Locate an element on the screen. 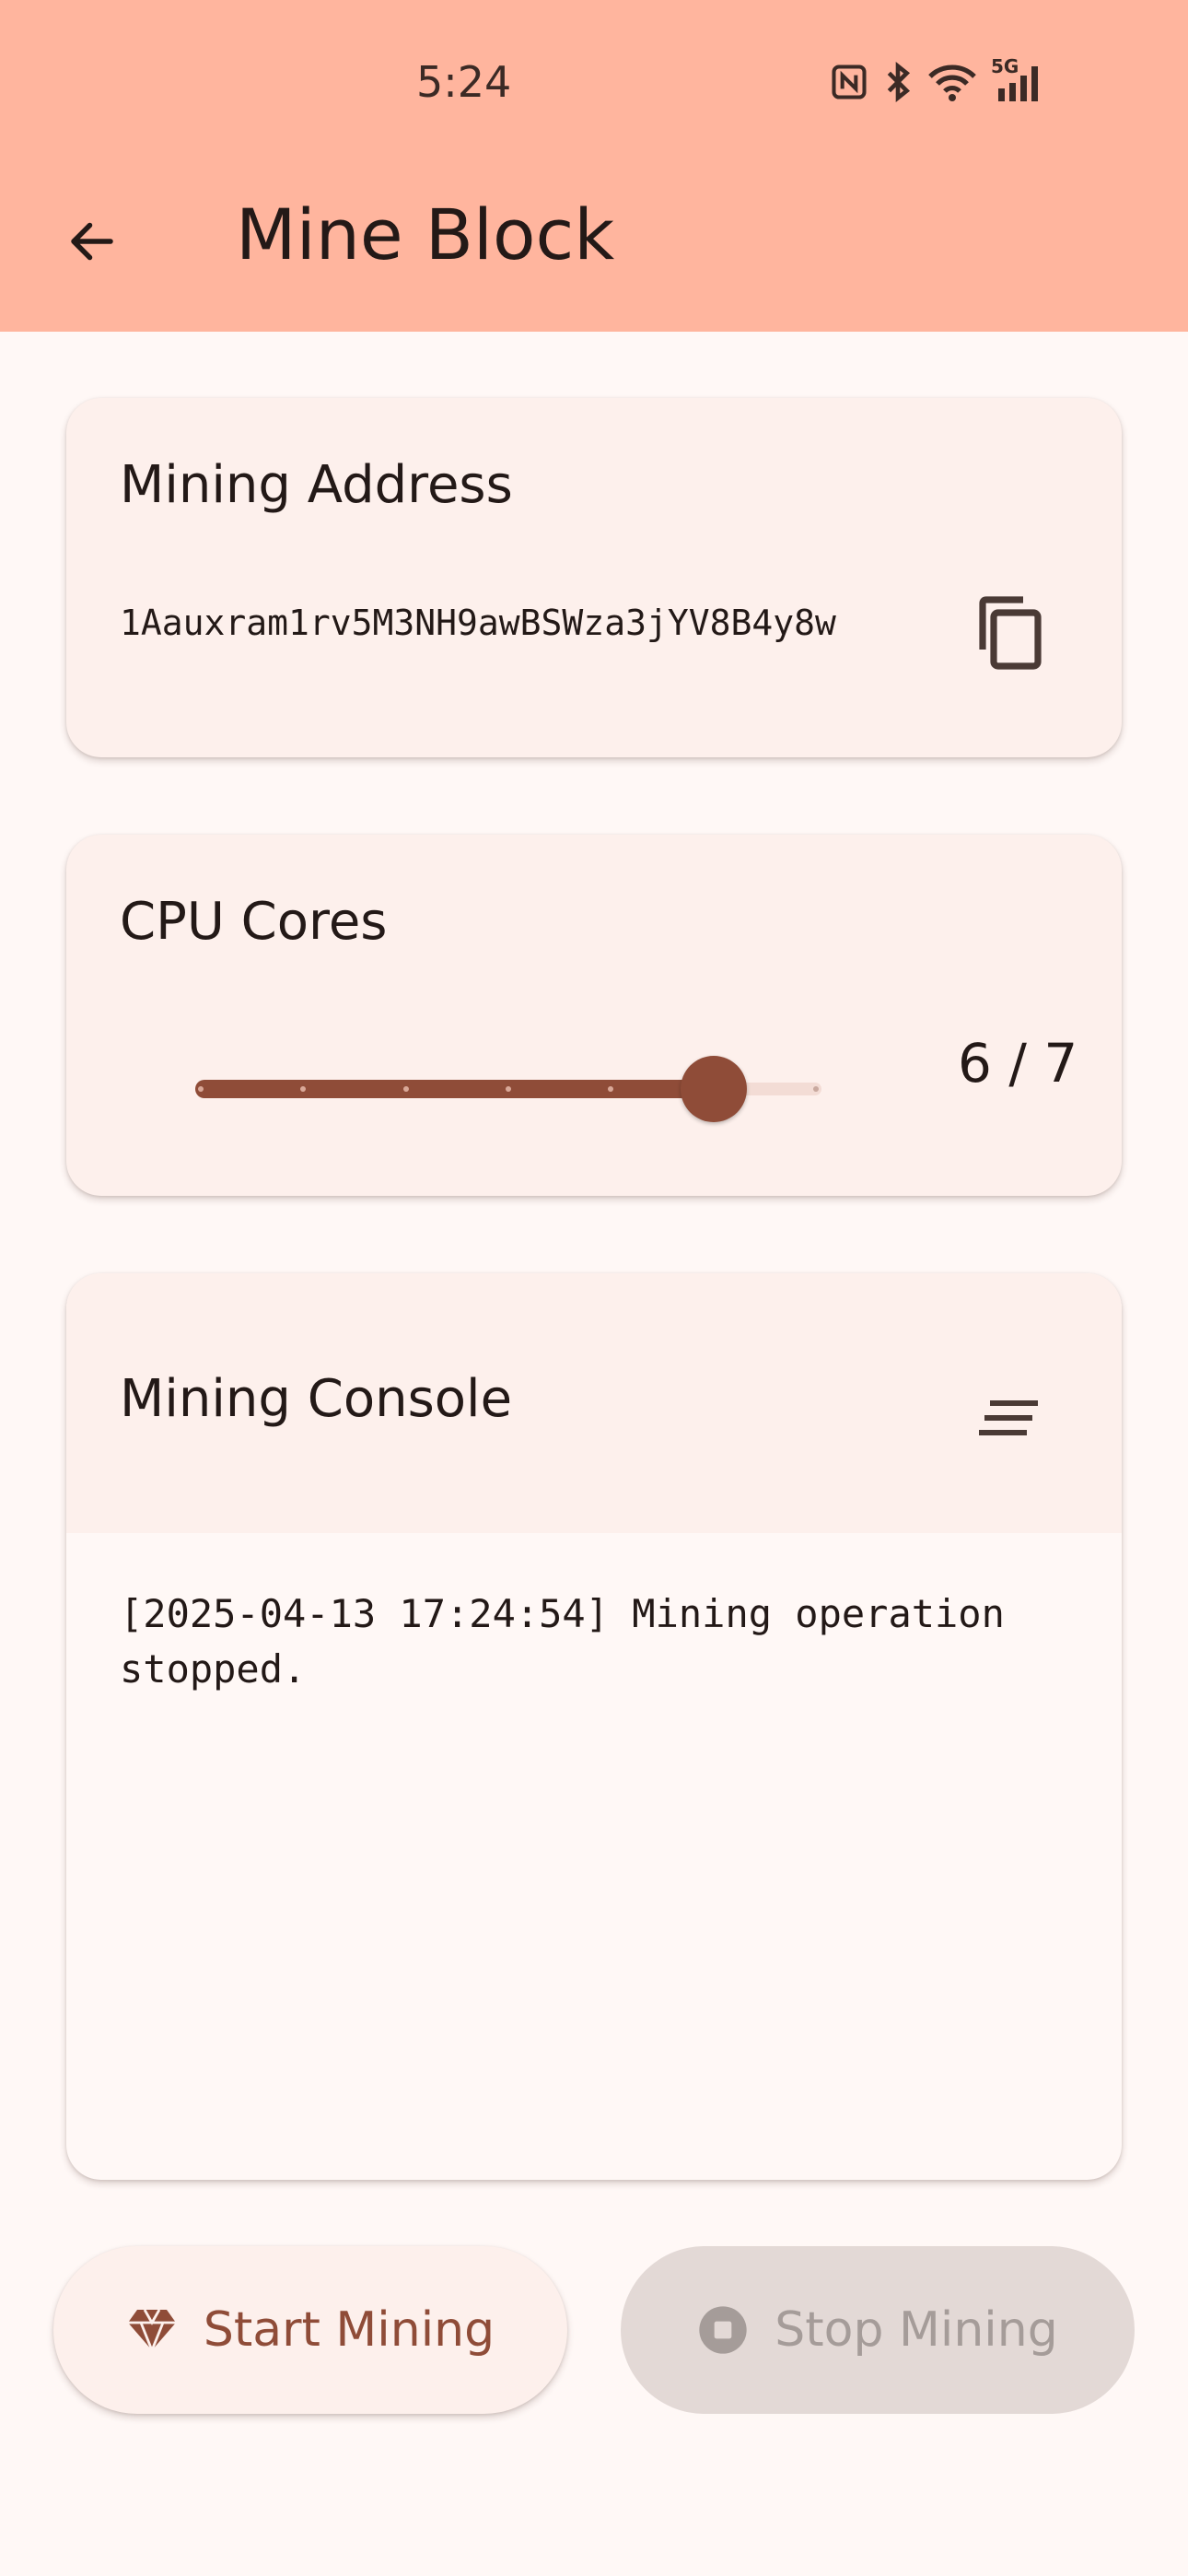 The height and width of the screenshot is (2576, 1188). slider-thumb is located at coordinates (713, 1089).